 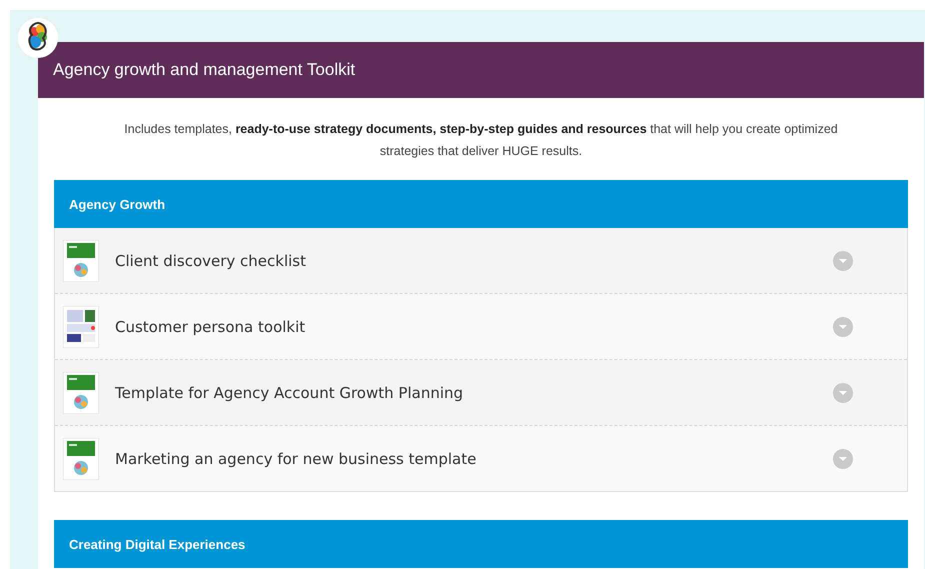 I want to click on resource-link: Template for Agency Account Growth Planning, so click(x=289, y=393).